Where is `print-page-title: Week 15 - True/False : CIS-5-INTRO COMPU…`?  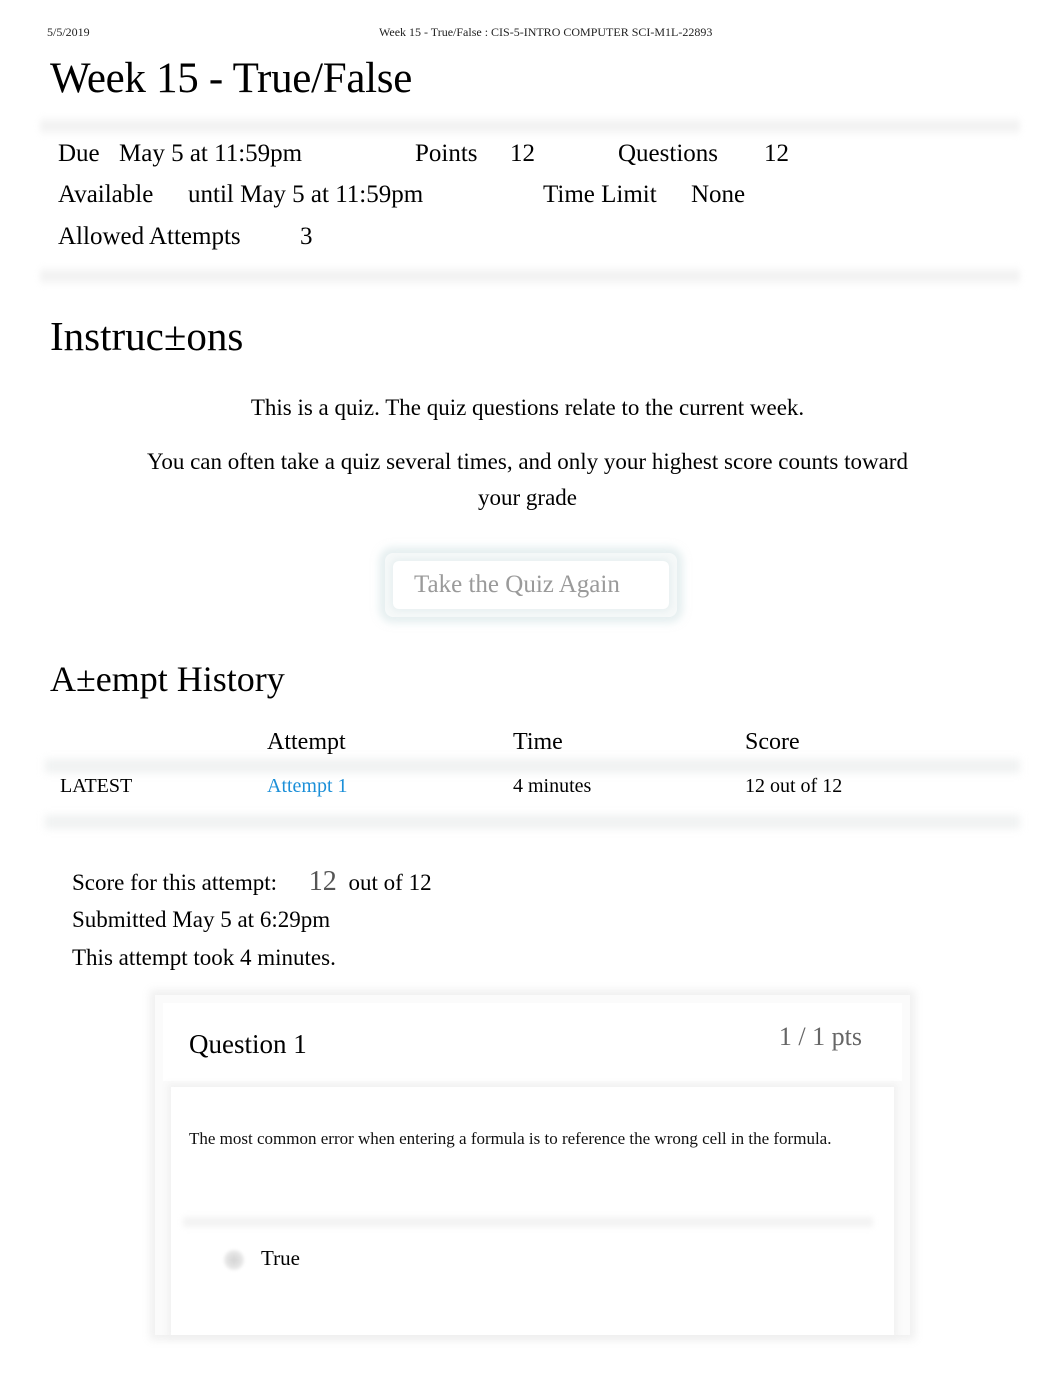 print-page-title: Week 15 - True/False : CIS-5-INTRO COMPU… is located at coordinates (546, 32).